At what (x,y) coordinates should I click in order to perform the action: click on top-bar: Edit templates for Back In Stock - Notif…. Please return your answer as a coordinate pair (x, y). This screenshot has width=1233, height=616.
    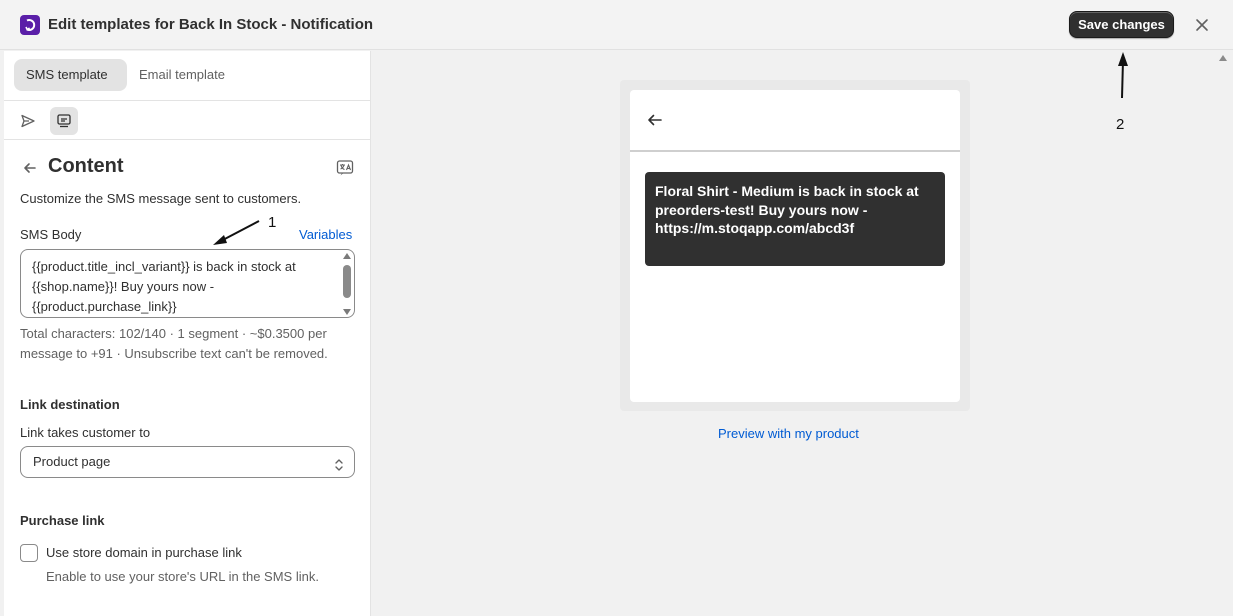
    Looking at the image, I should click on (616, 25).